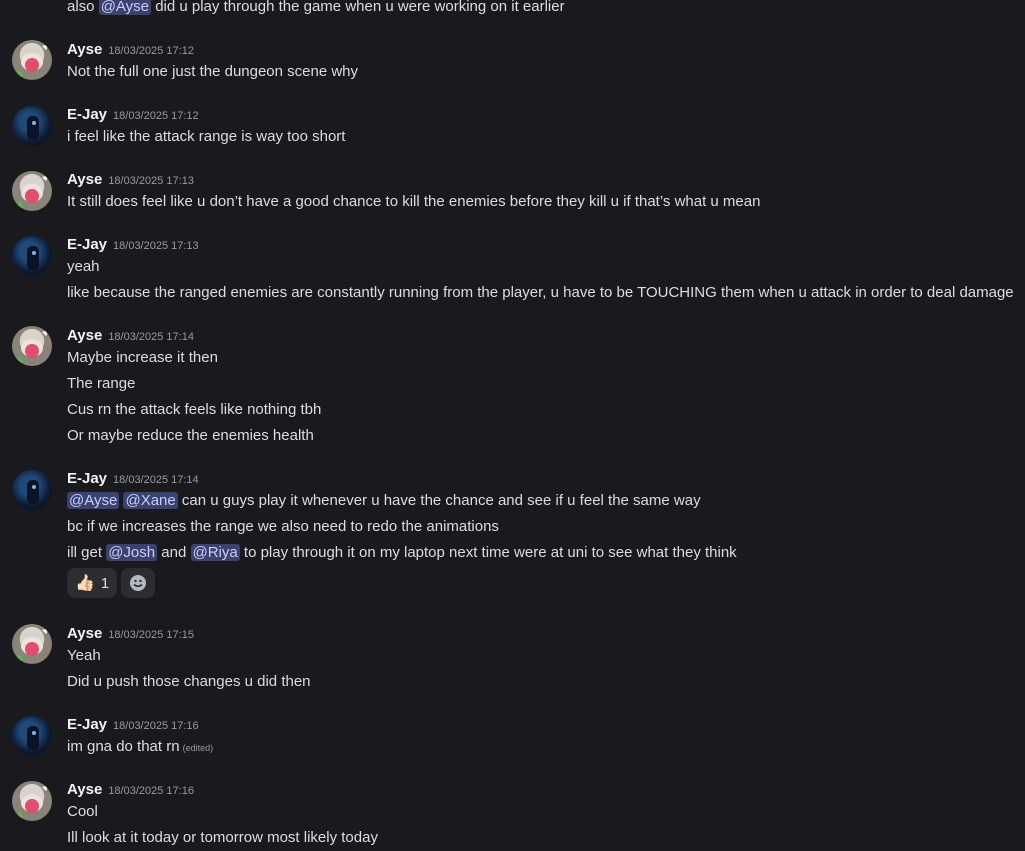 This screenshot has width=1025, height=851. What do you see at coordinates (132, 552) in the screenshot?
I see `mention-josh: @Josh` at bounding box center [132, 552].